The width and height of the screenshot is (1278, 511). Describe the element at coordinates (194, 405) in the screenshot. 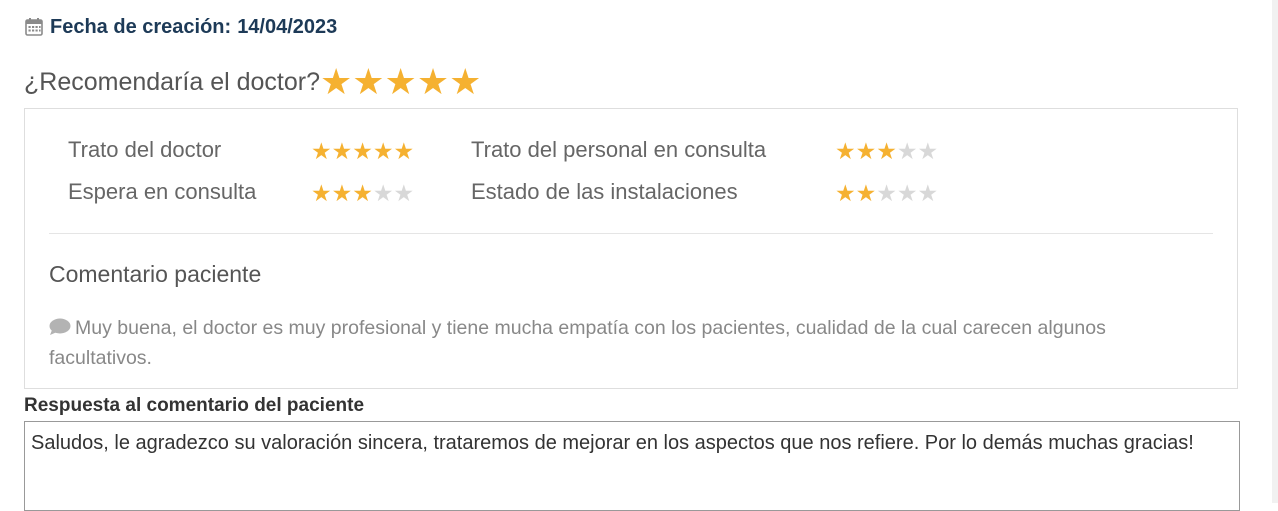

I see `reply-label: Respuesta al comentario del paciente` at that location.